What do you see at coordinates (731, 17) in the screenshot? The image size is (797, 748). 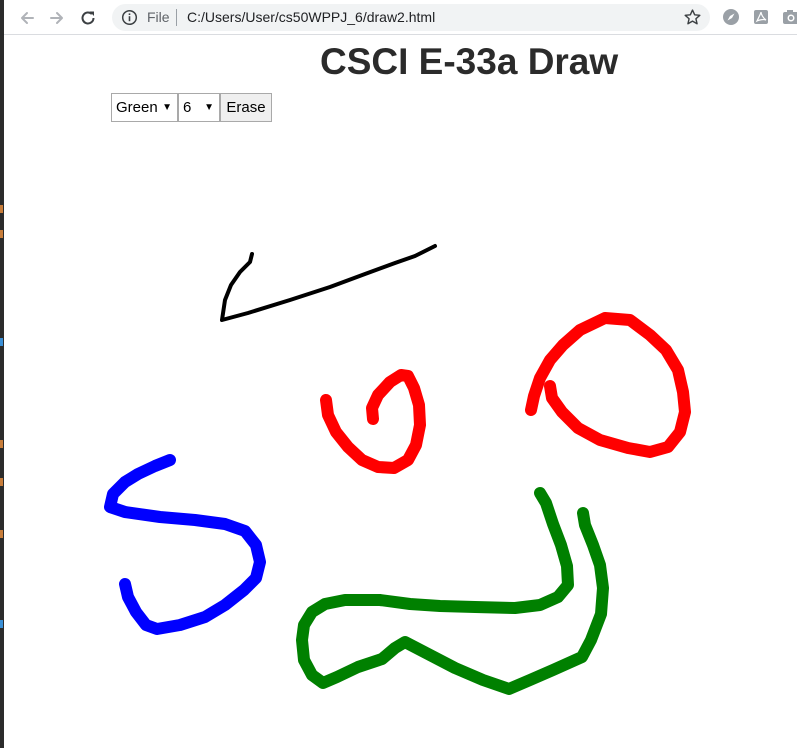 I see `compass-icon` at bounding box center [731, 17].